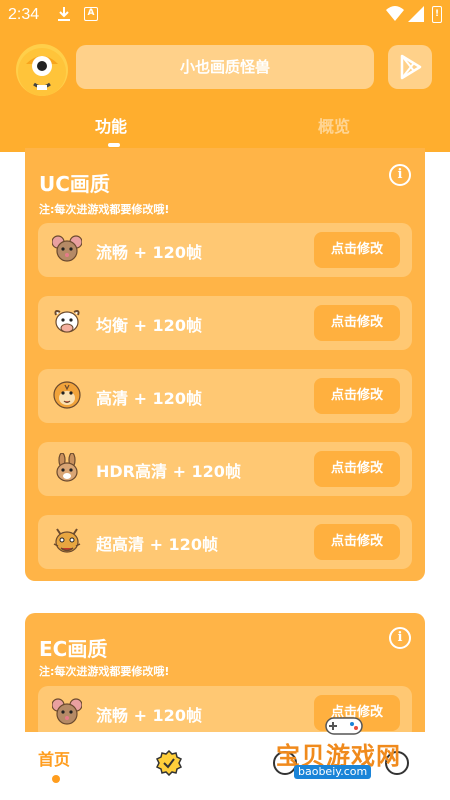 The height and width of the screenshot is (800, 450). Describe the element at coordinates (344, 726) in the screenshot. I see `gamepad-icon` at that location.